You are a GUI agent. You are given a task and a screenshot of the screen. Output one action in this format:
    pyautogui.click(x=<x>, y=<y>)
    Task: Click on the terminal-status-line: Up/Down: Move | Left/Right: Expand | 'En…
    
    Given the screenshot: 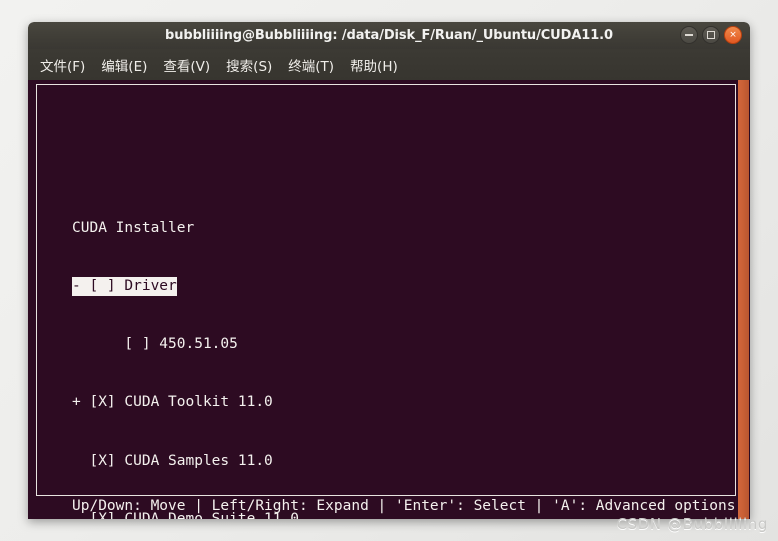 What is the action you would take?
    pyautogui.click(x=404, y=506)
    